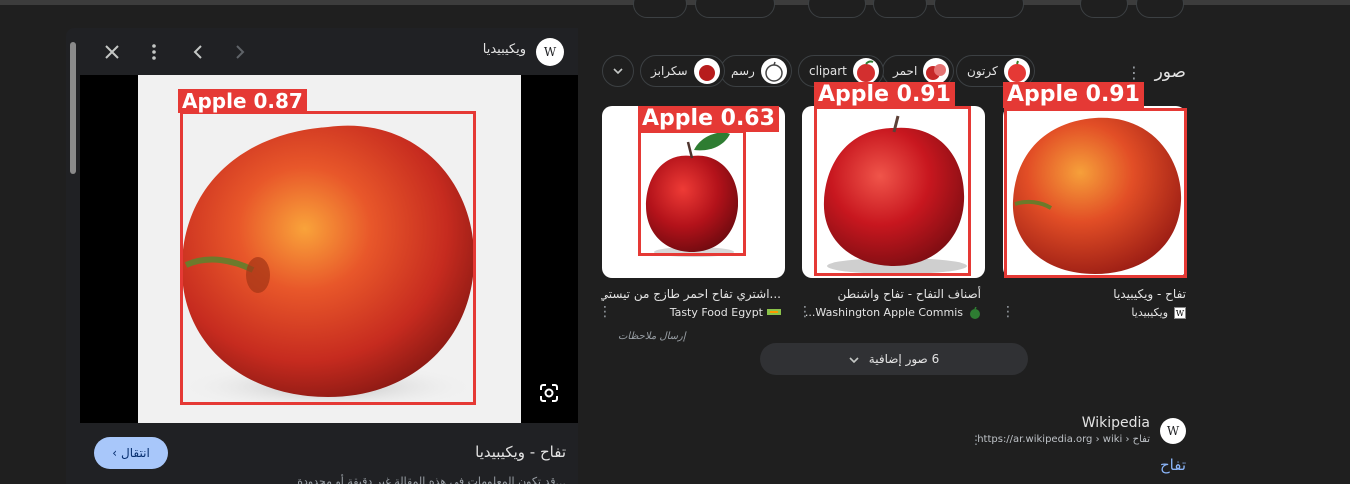 Image resolution: width=1350 pixels, height=484 pixels. I want to click on result-title: ...اشتري تفاح احمر طازج من تيستي فو, so click(691, 294).